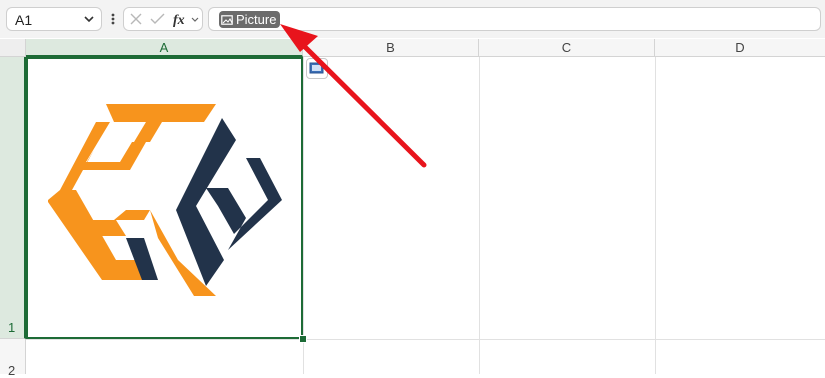 This screenshot has height=378, width=825. I want to click on column-header-d: D, so click(740, 48).